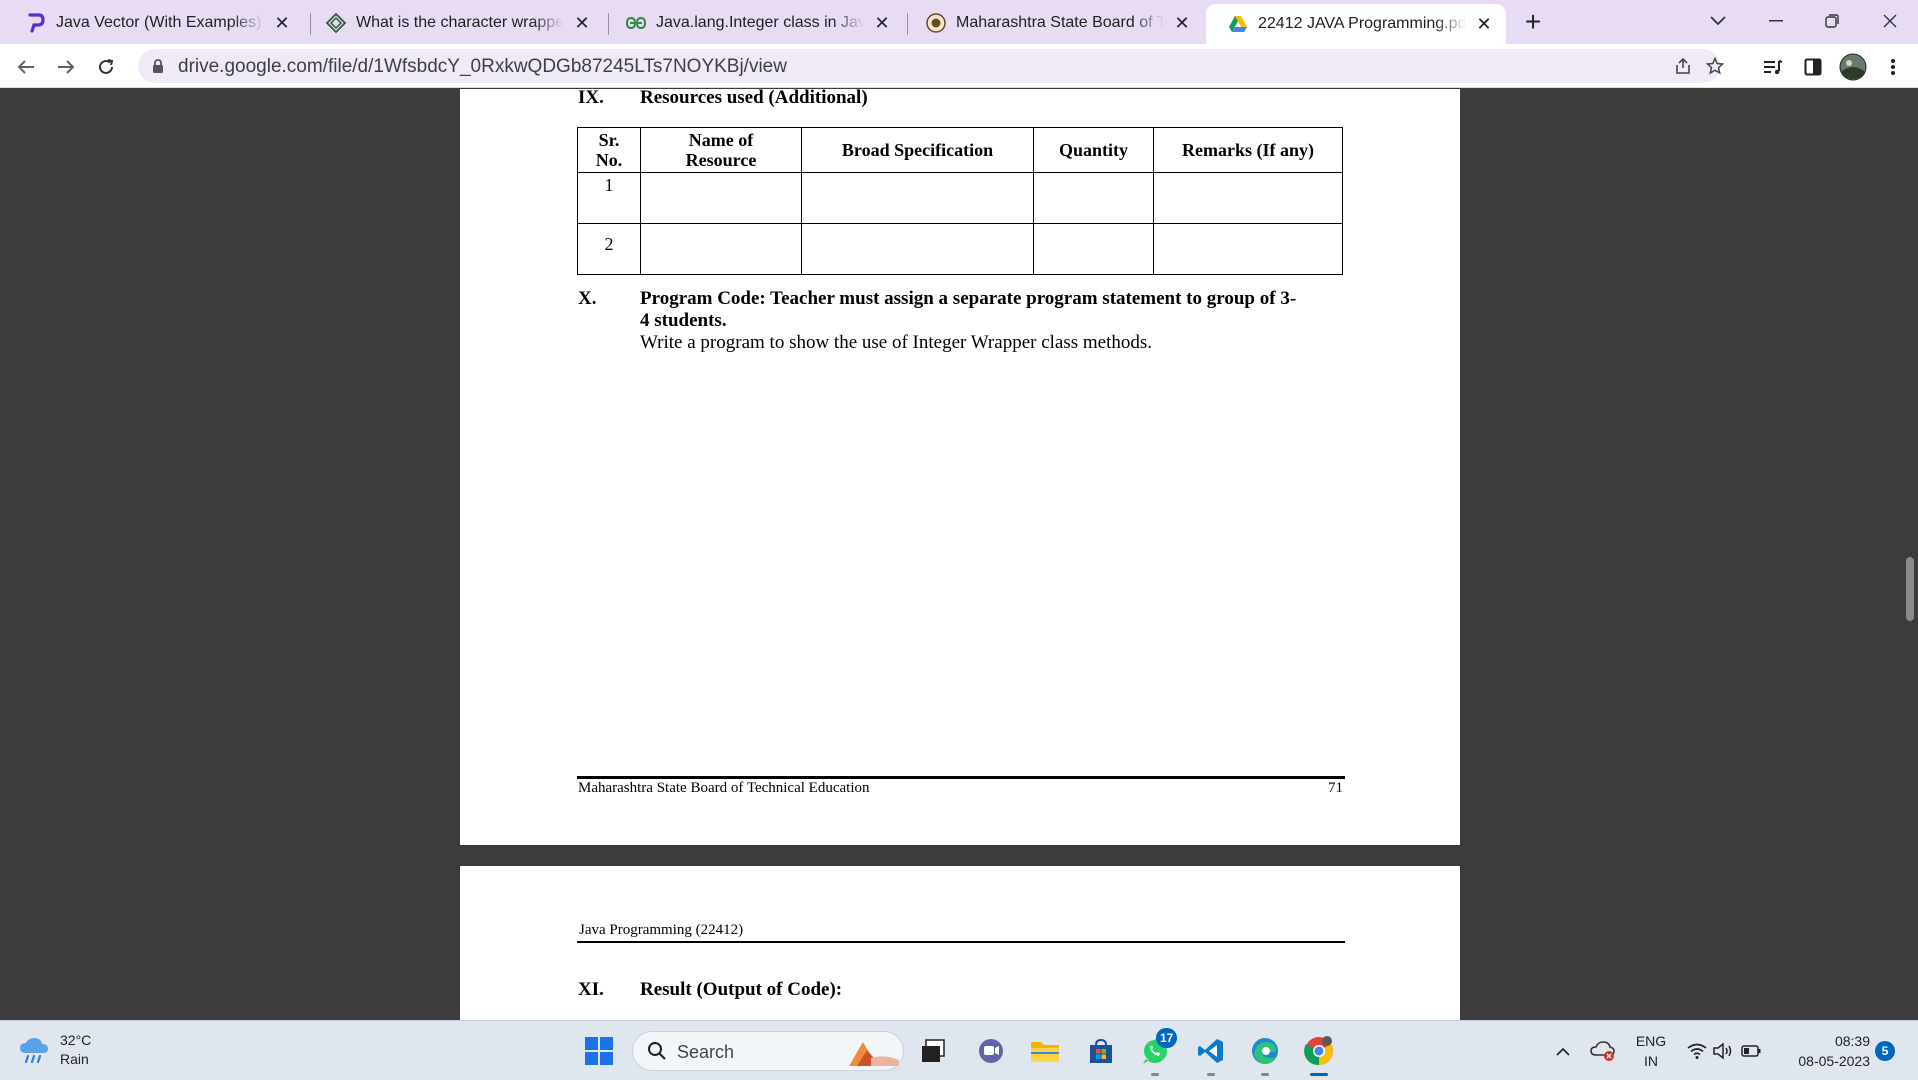  Describe the element at coordinates (609, 198) in the screenshot. I see `table-cell: 1` at that location.